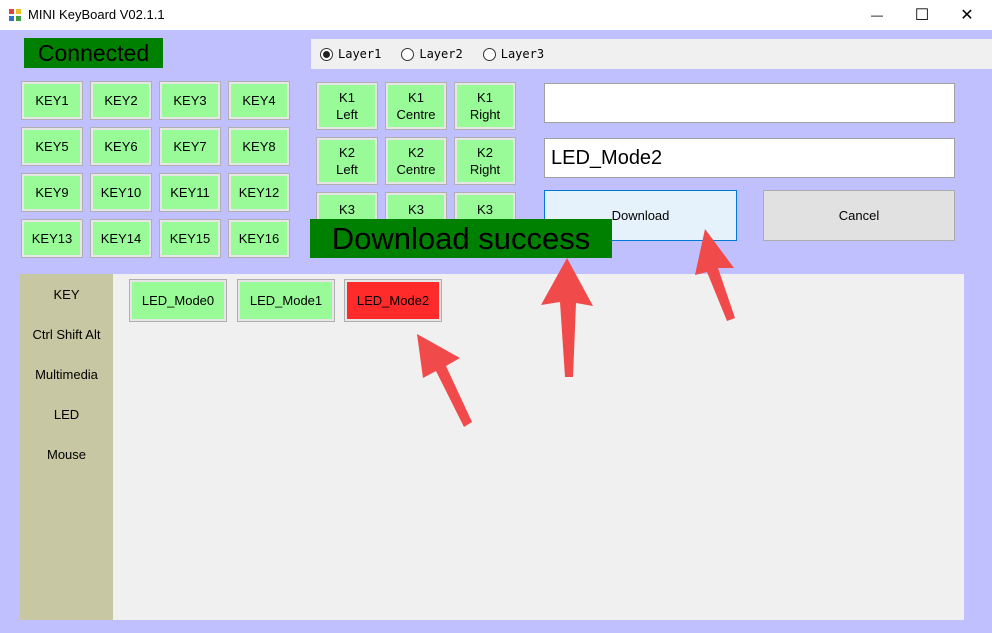 The width and height of the screenshot is (992, 633). What do you see at coordinates (441, 54) in the screenshot?
I see `layer-2-label: Layer2` at bounding box center [441, 54].